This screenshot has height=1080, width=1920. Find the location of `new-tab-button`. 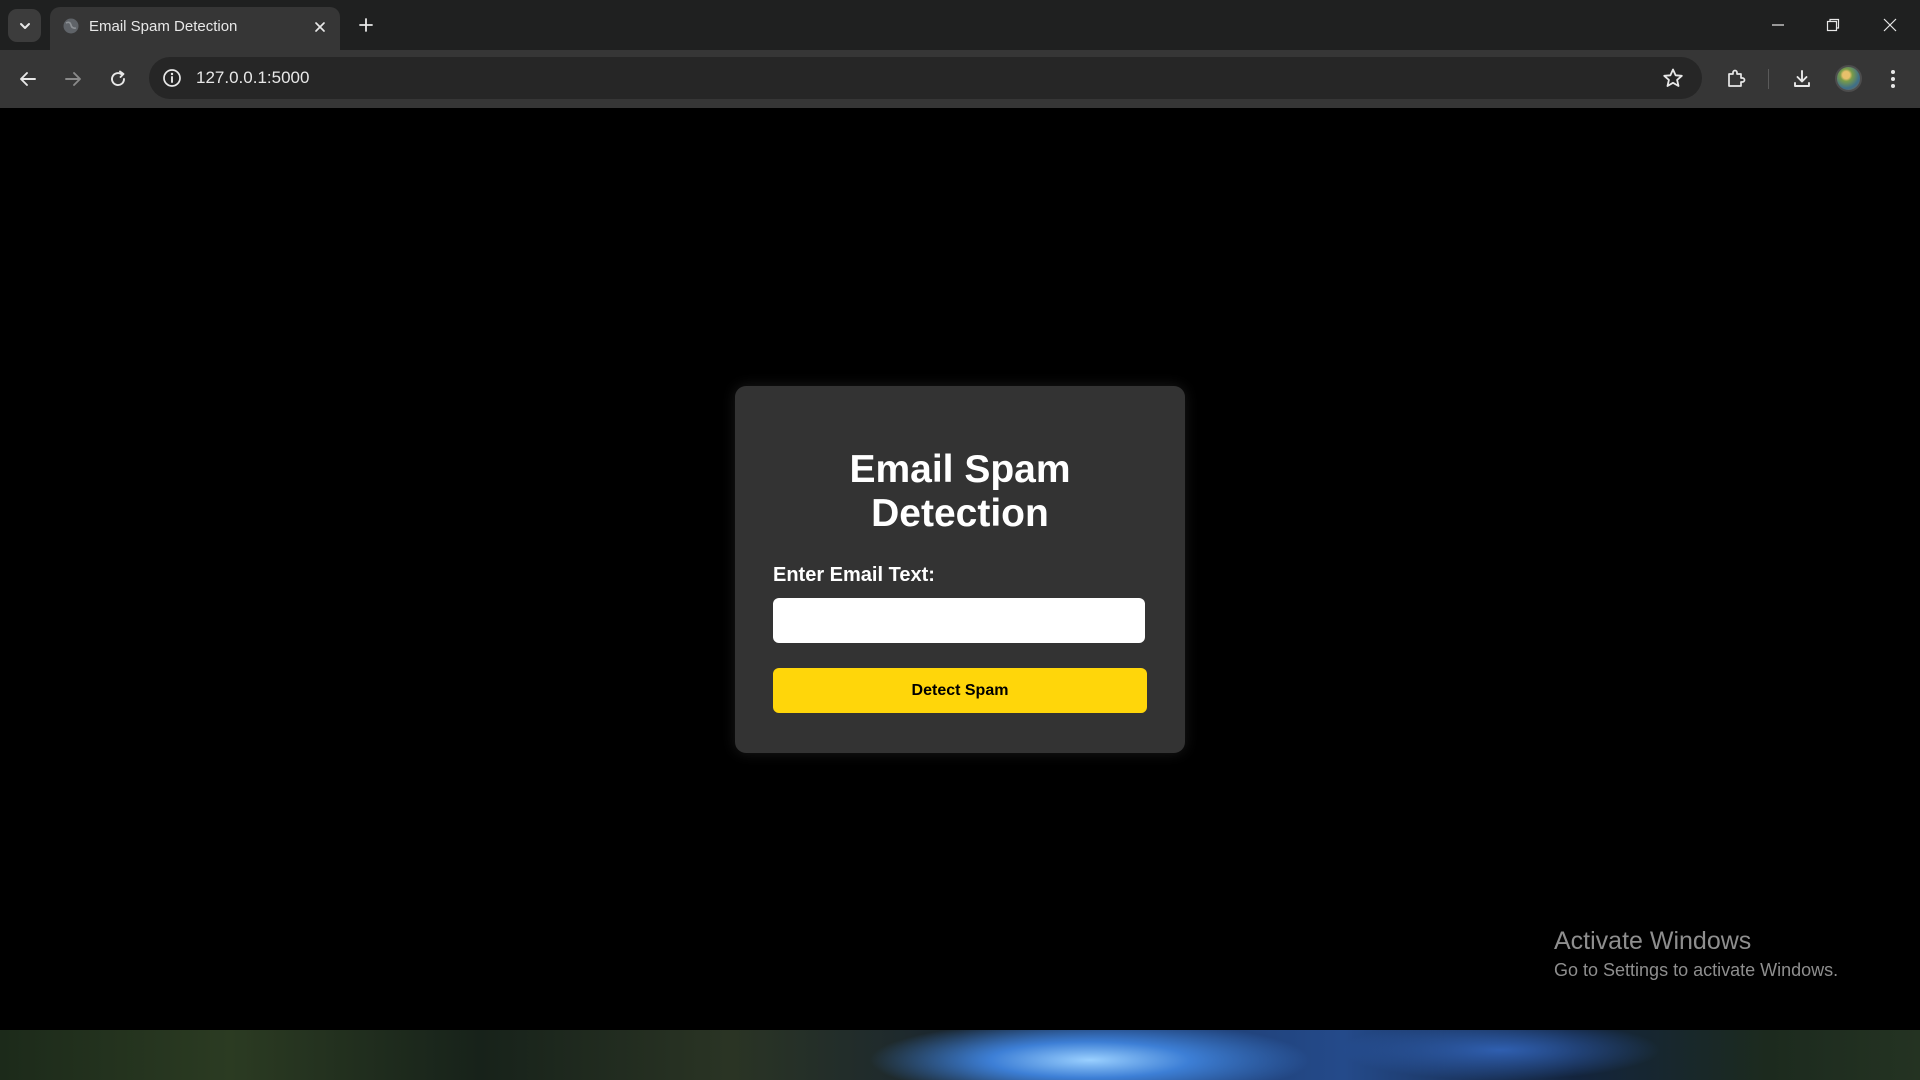

new-tab-button is located at coordinates (366, 25).